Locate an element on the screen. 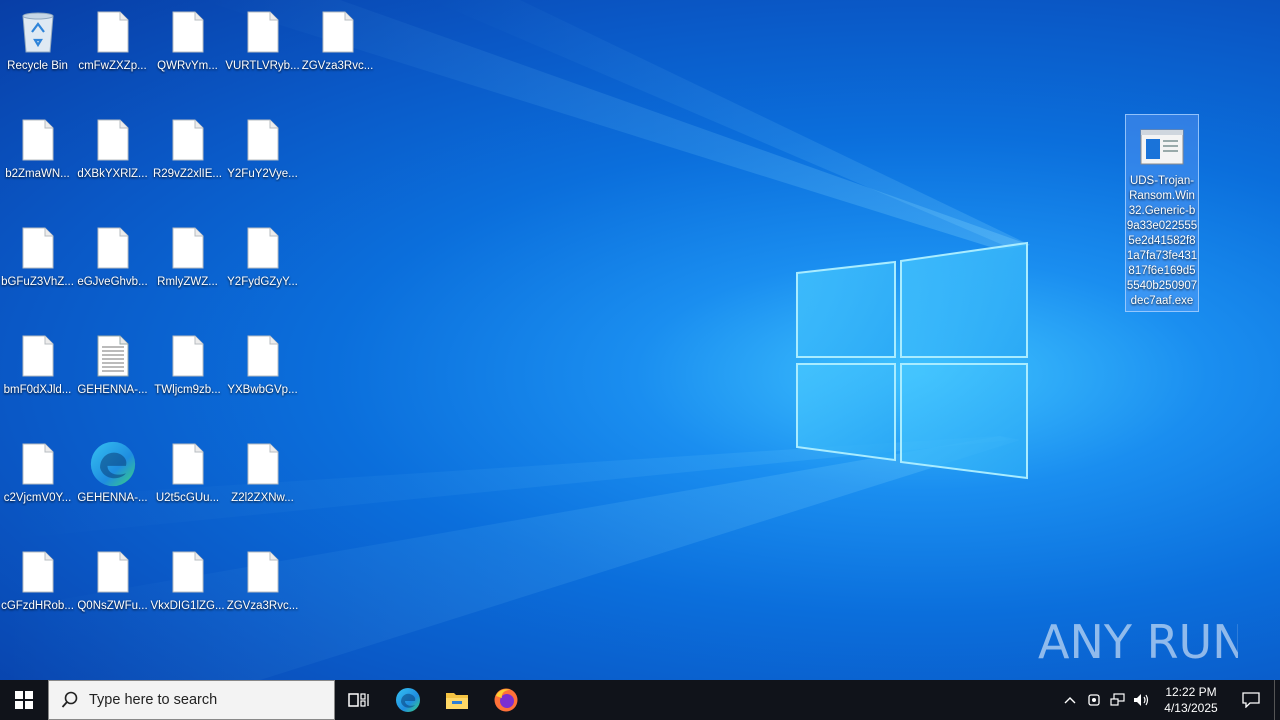 The height and width of the screenshot is (720, 1280). desktop-icon: Recycle Bin is located at coordinates (37, 50).